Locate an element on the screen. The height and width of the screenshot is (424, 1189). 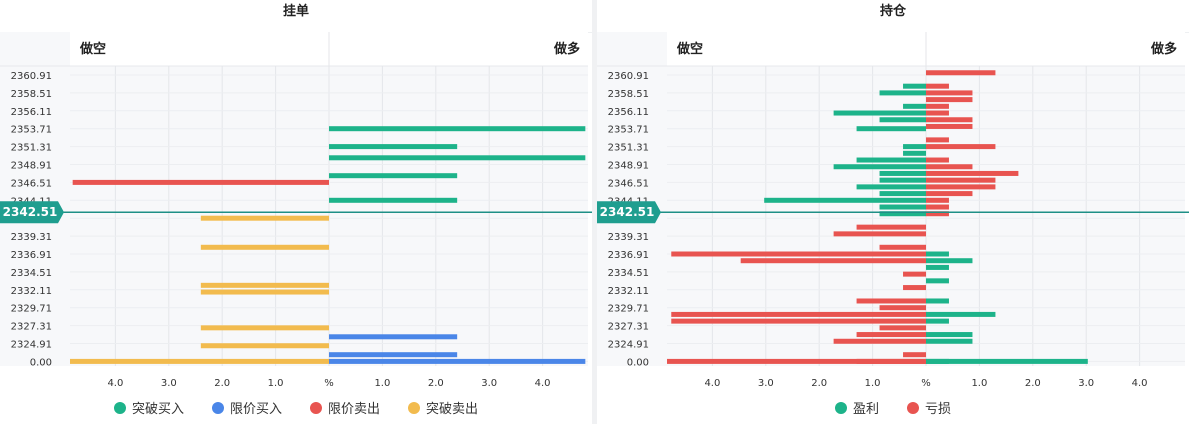
legend-item-profit: 盈利 is located at coordinates (856, 407).